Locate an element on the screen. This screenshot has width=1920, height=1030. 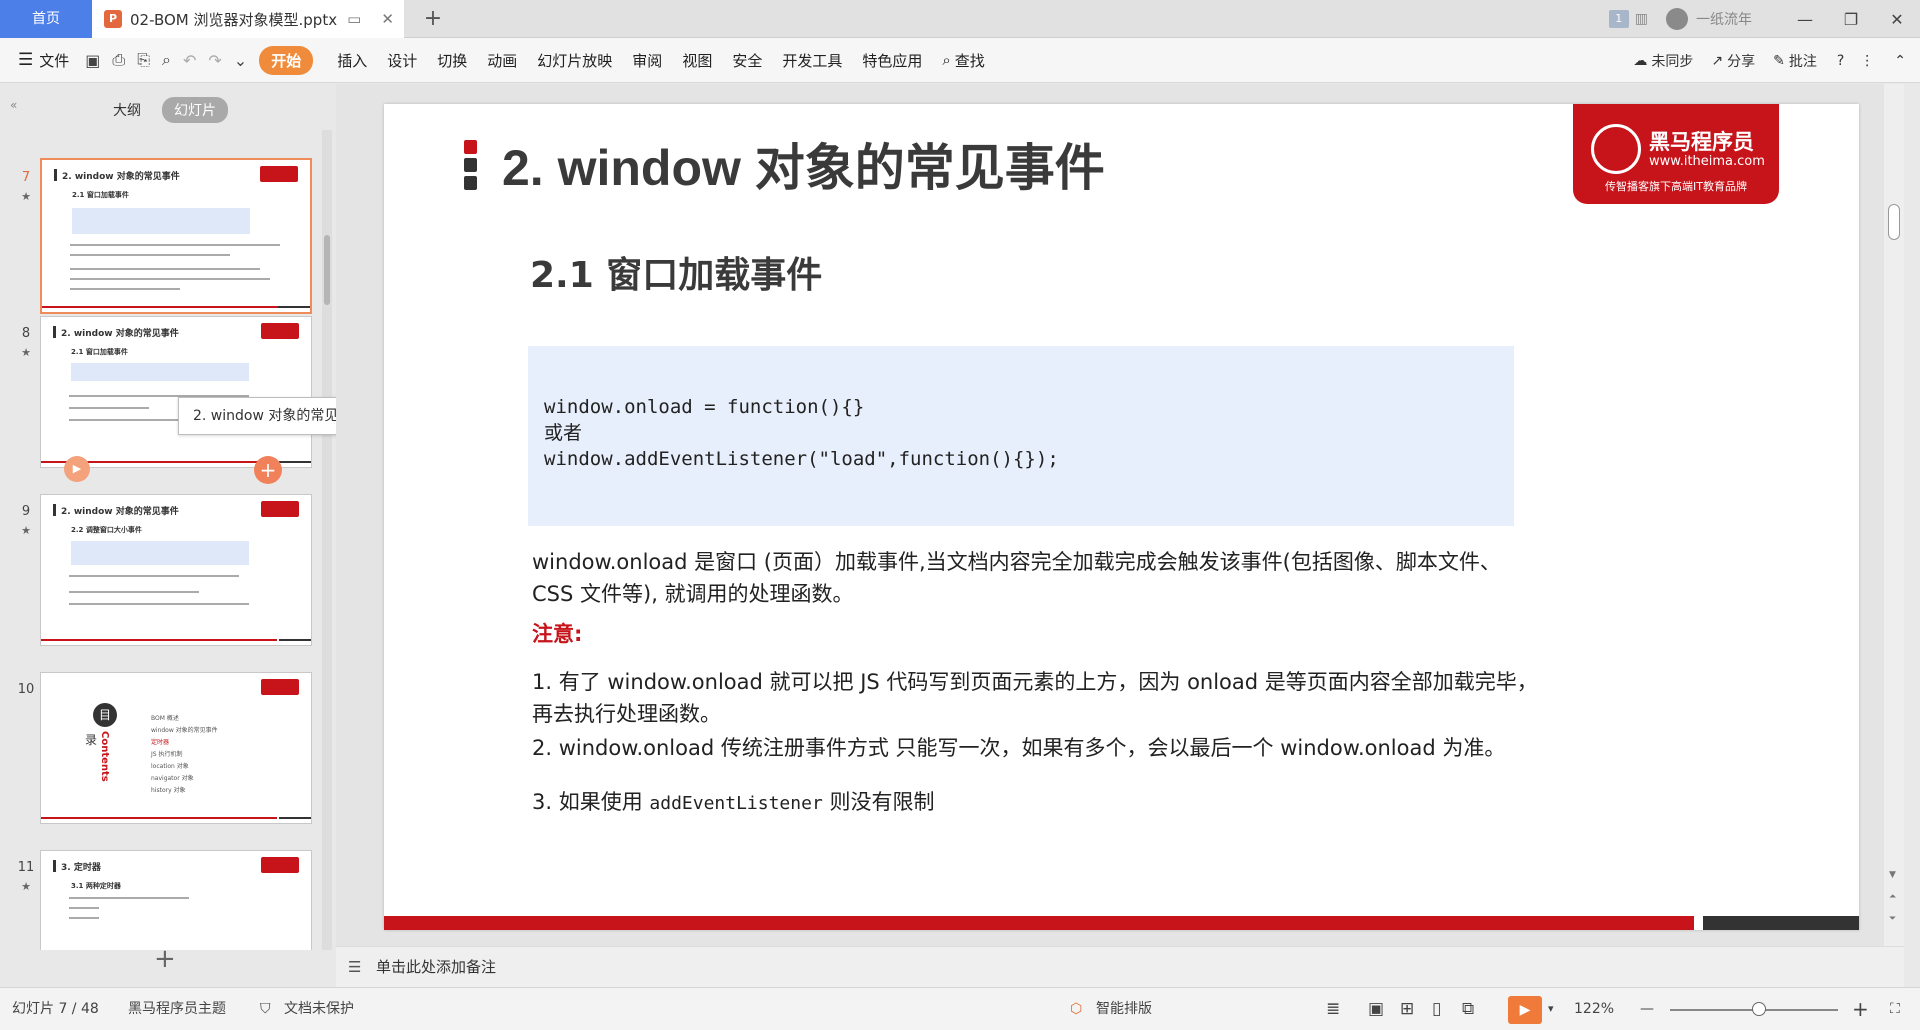
tab-animation: 动画 is located at coordinates (502, 60).